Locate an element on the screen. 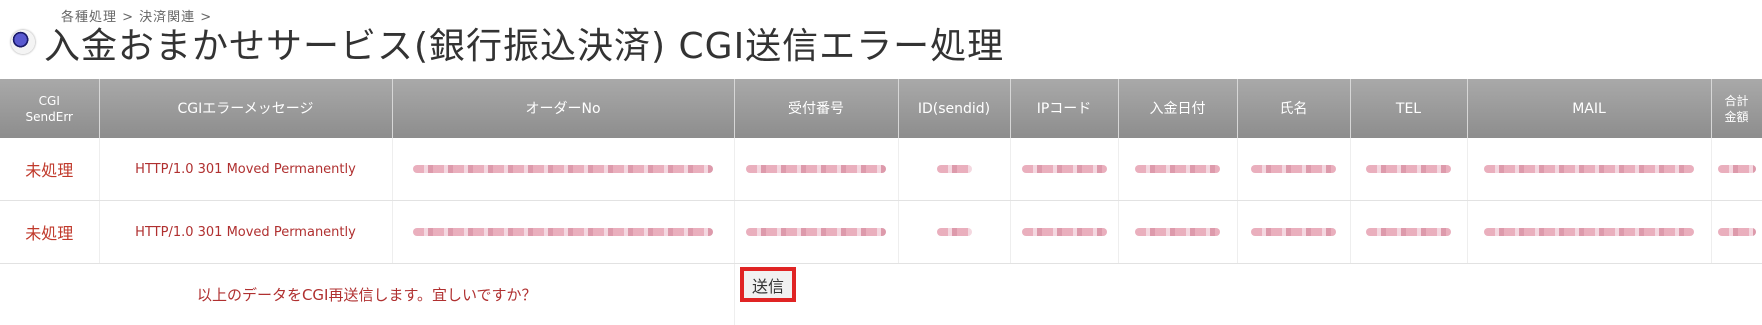 This screenshot has height=325, width=1762. col-name: 氏名 is located at coordinates (1293, 108).